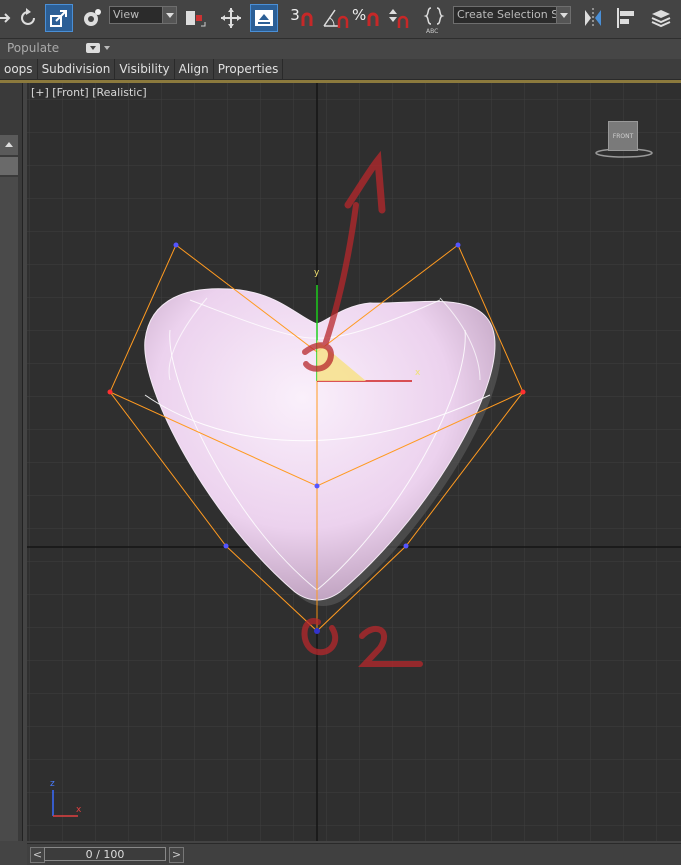 Image resolution: width=681 pixels, height=865 pixels. I want to click on keyboard-shortcut-override-button, so click(264, 18).